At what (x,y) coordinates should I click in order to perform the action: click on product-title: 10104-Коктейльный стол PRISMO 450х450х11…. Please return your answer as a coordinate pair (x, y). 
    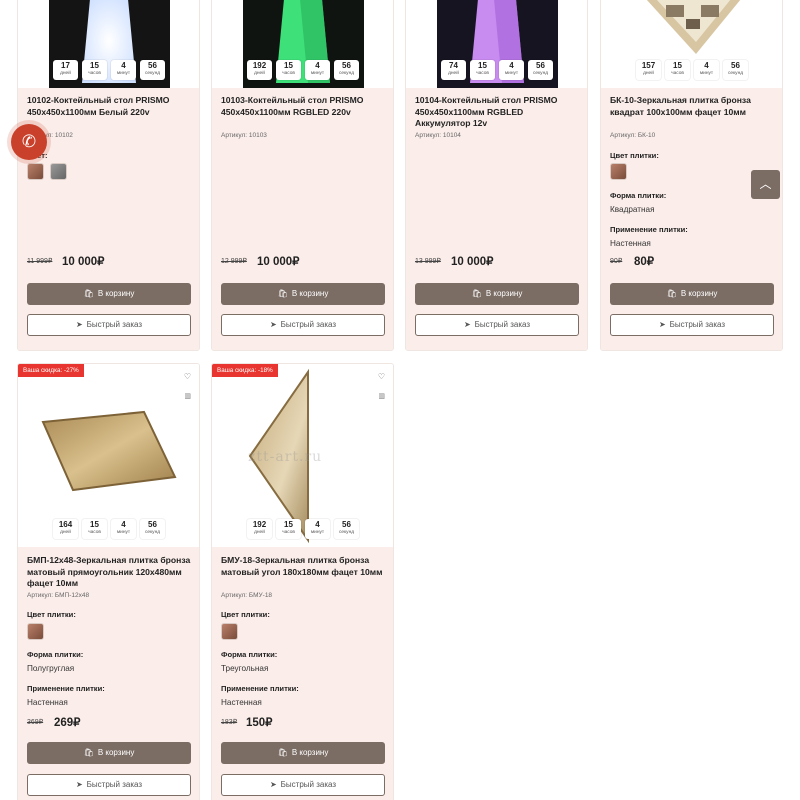
    Looking at the image, I should click on (498, 112).